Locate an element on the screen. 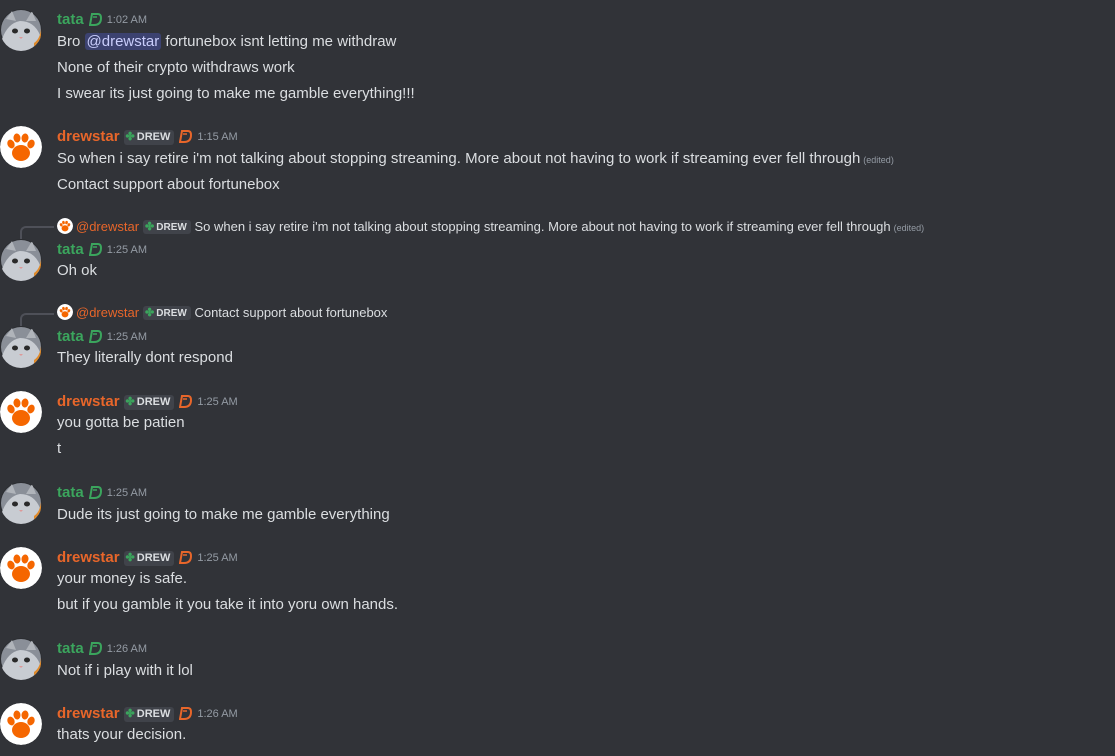 The width and height of the screenshot is (1115, 756). message-line: your money is safe. is located at coordinates (122, 578).